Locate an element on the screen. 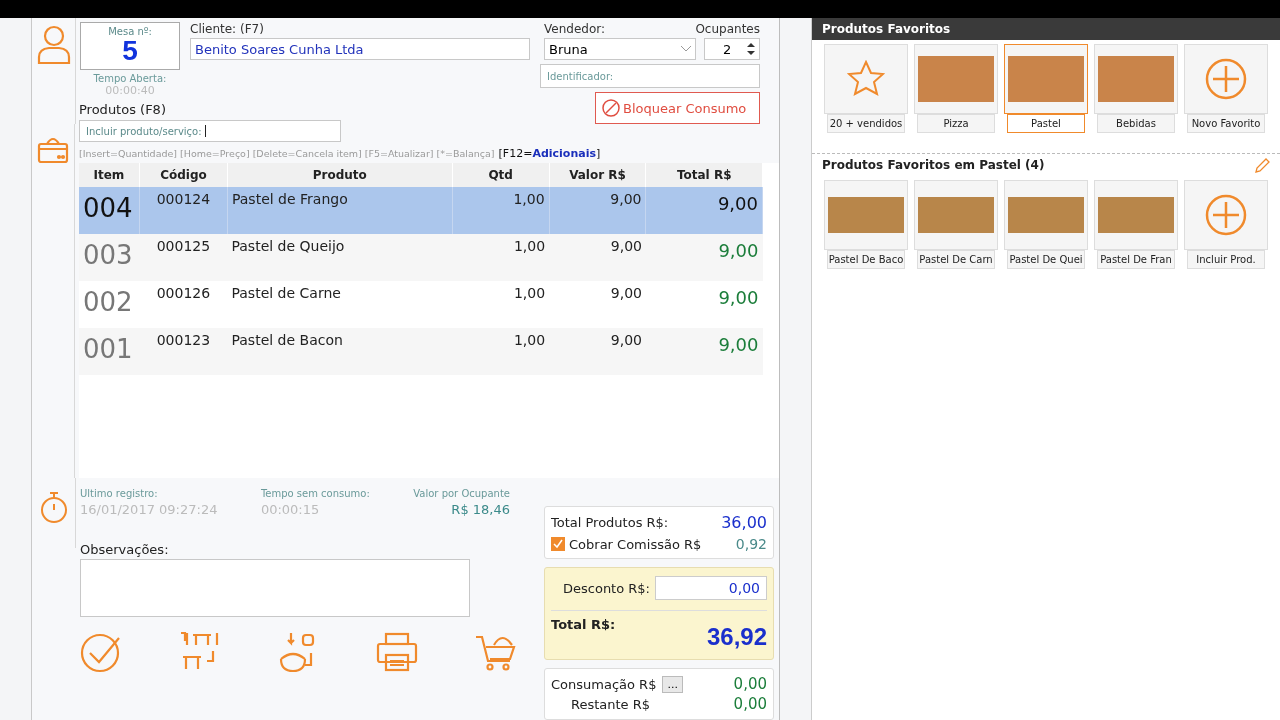 Image resolution: width=1280 pixels, height=720 pixels. total-label: Total R$: is located at coordinates (583, 624).